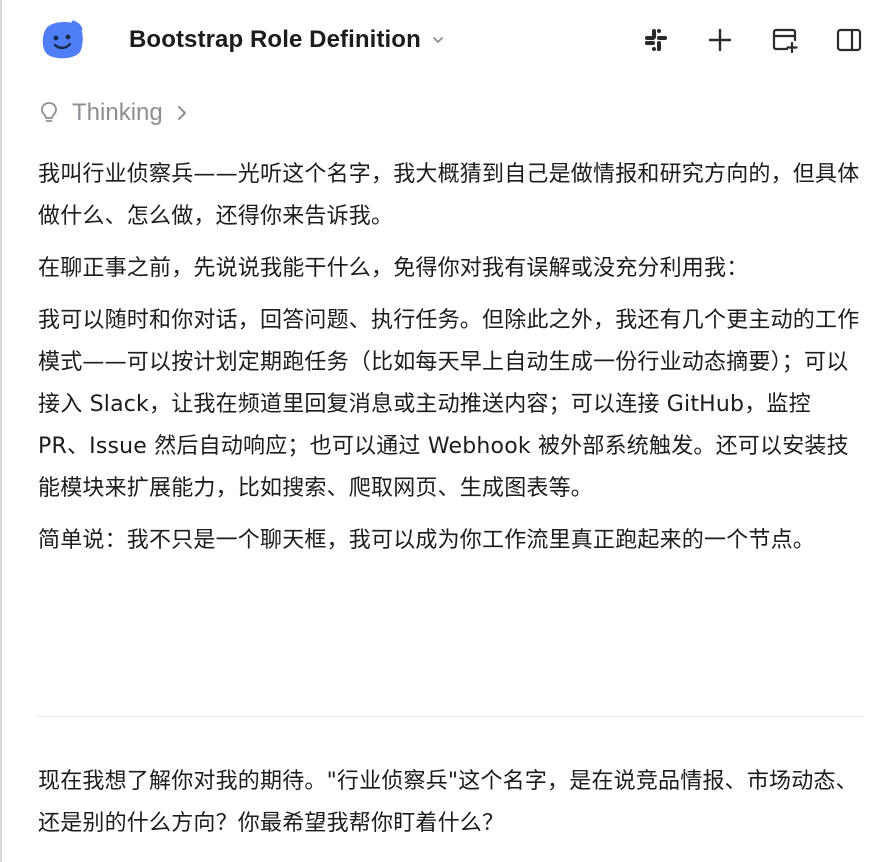  Describe the element at coordinates (181, 113) in the screenshot. I see `chevron-right-icon` at that location.